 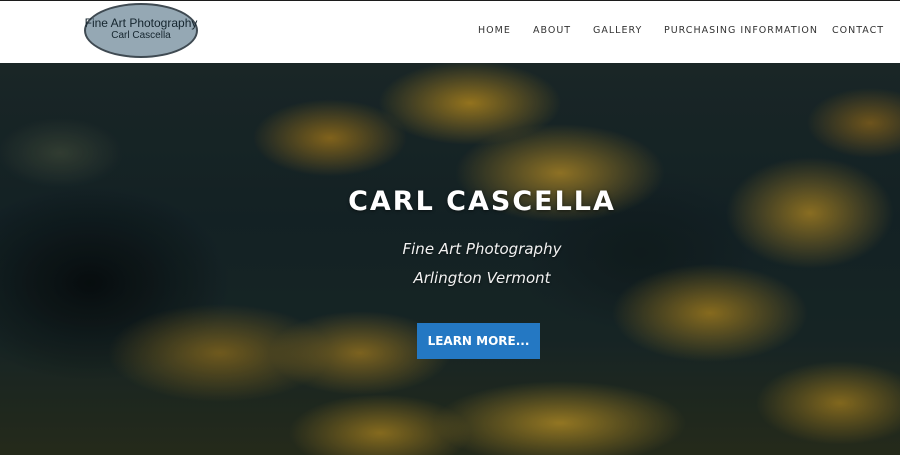 What do you see at coordinates (617, 32) in the screenshot?
I see `nav-gallery: GALLERY` at bounding box center [617, 32].